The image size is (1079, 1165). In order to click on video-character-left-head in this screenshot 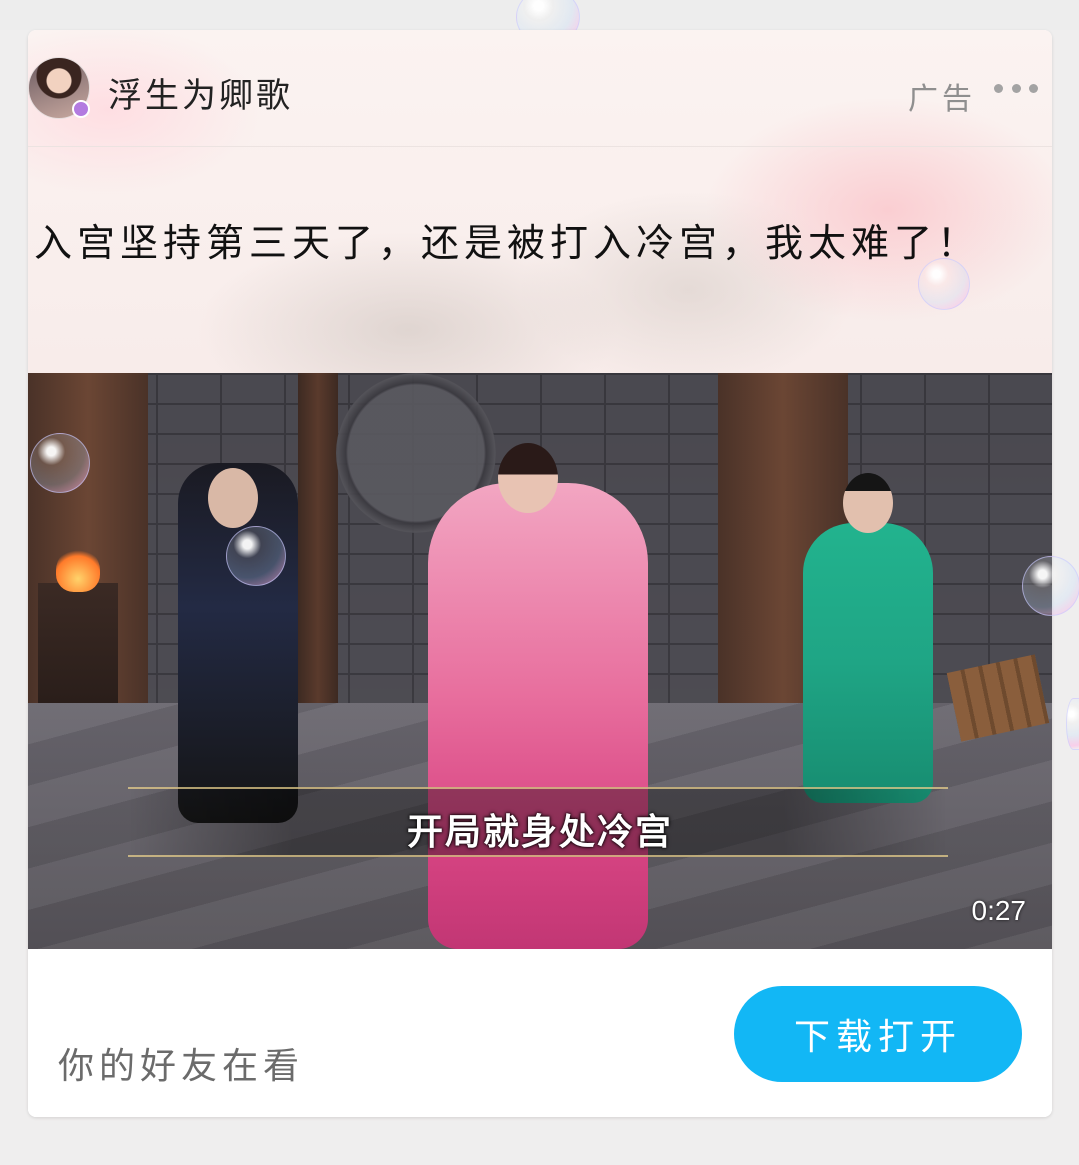, I will do `click(233, 498)`.